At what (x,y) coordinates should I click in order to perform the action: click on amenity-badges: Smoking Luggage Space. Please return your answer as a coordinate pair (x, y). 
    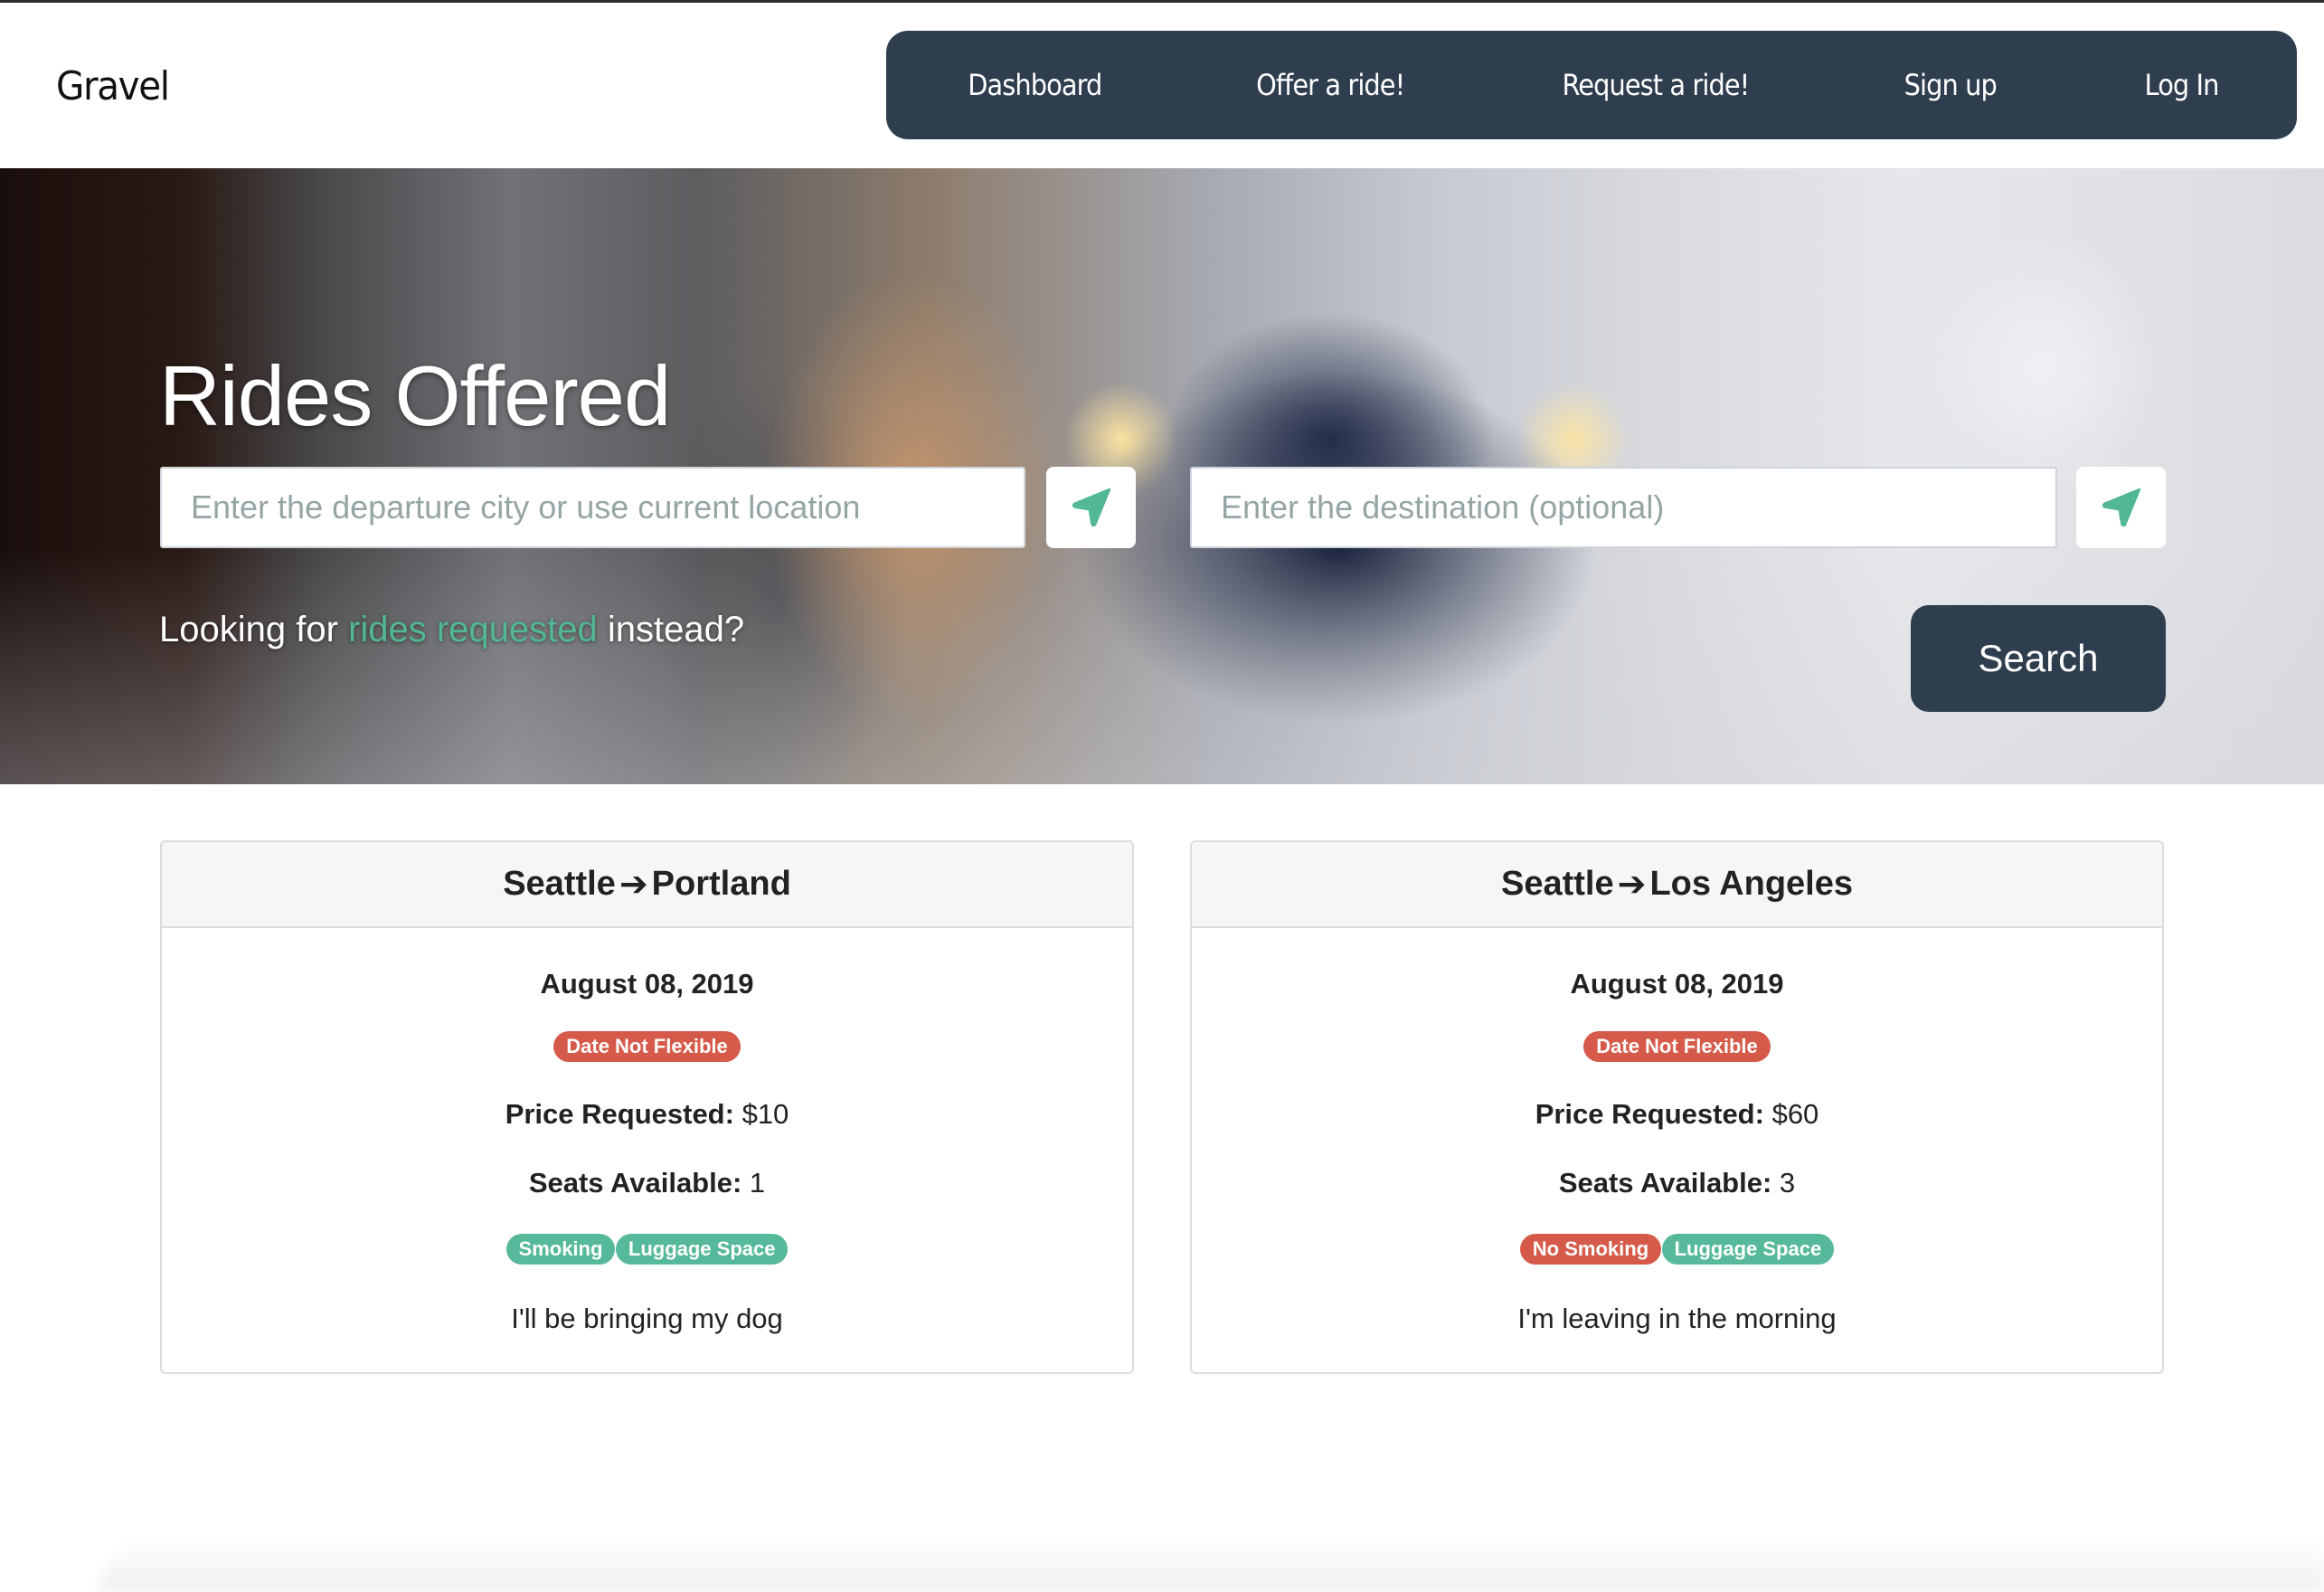
    Looking at the image, I should click on (647, 1249).